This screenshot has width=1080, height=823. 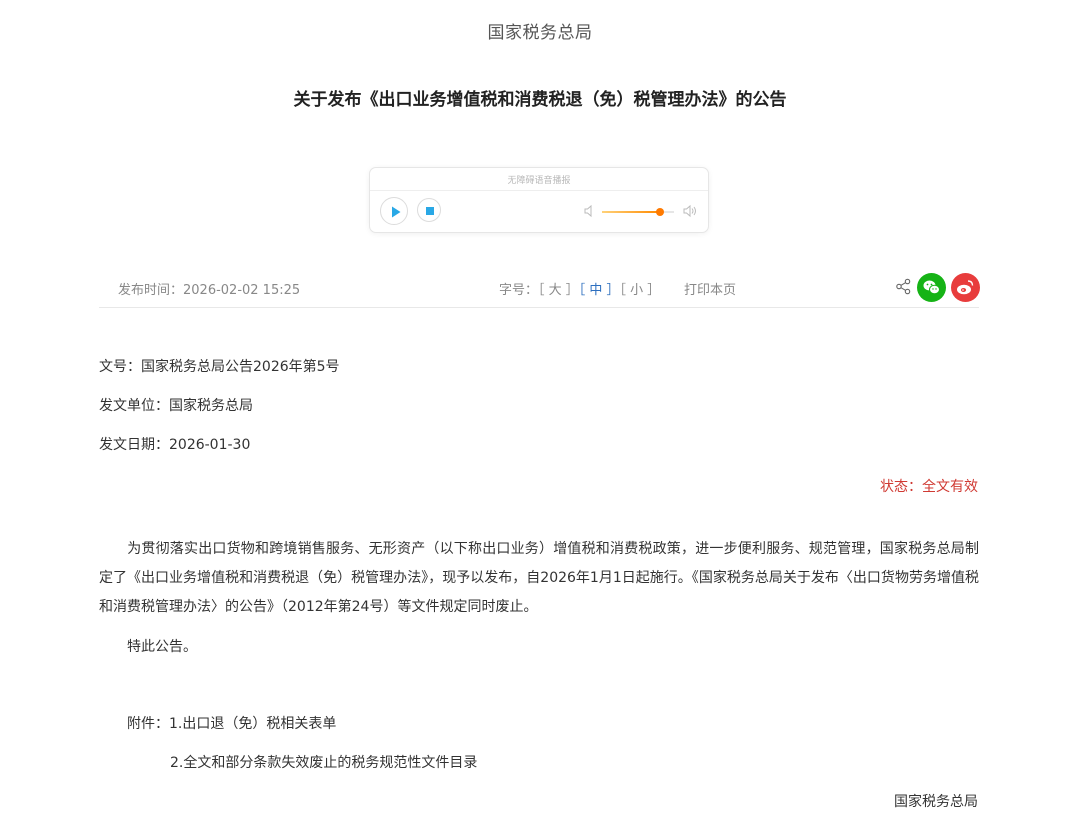 I want to click on publish-time: 发布时间：2026-02-02 15:25, so click(x=209, y=290).